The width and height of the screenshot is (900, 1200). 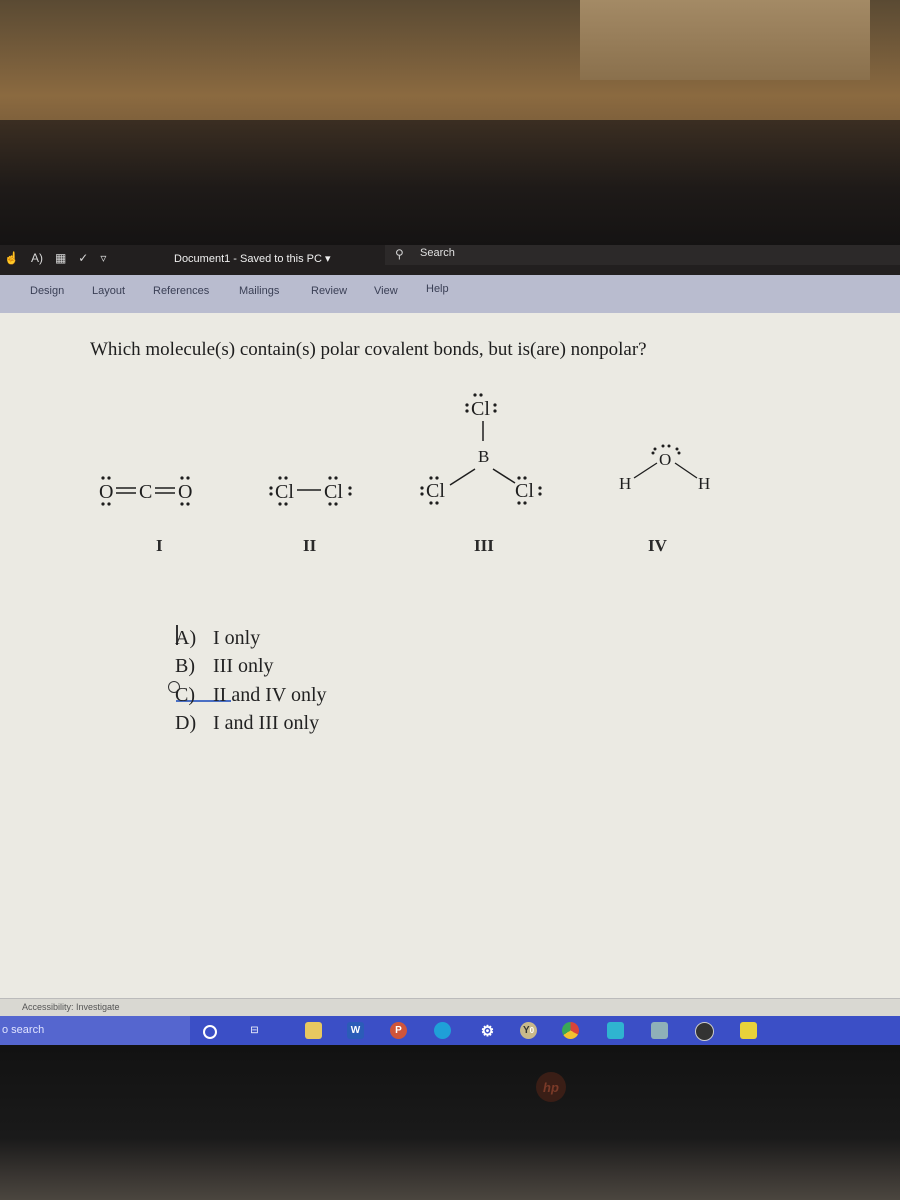 What do you see at coordinates (442, 1030) in the screenshot?
I see `edge-icon` at bounding box center [442, 1030].